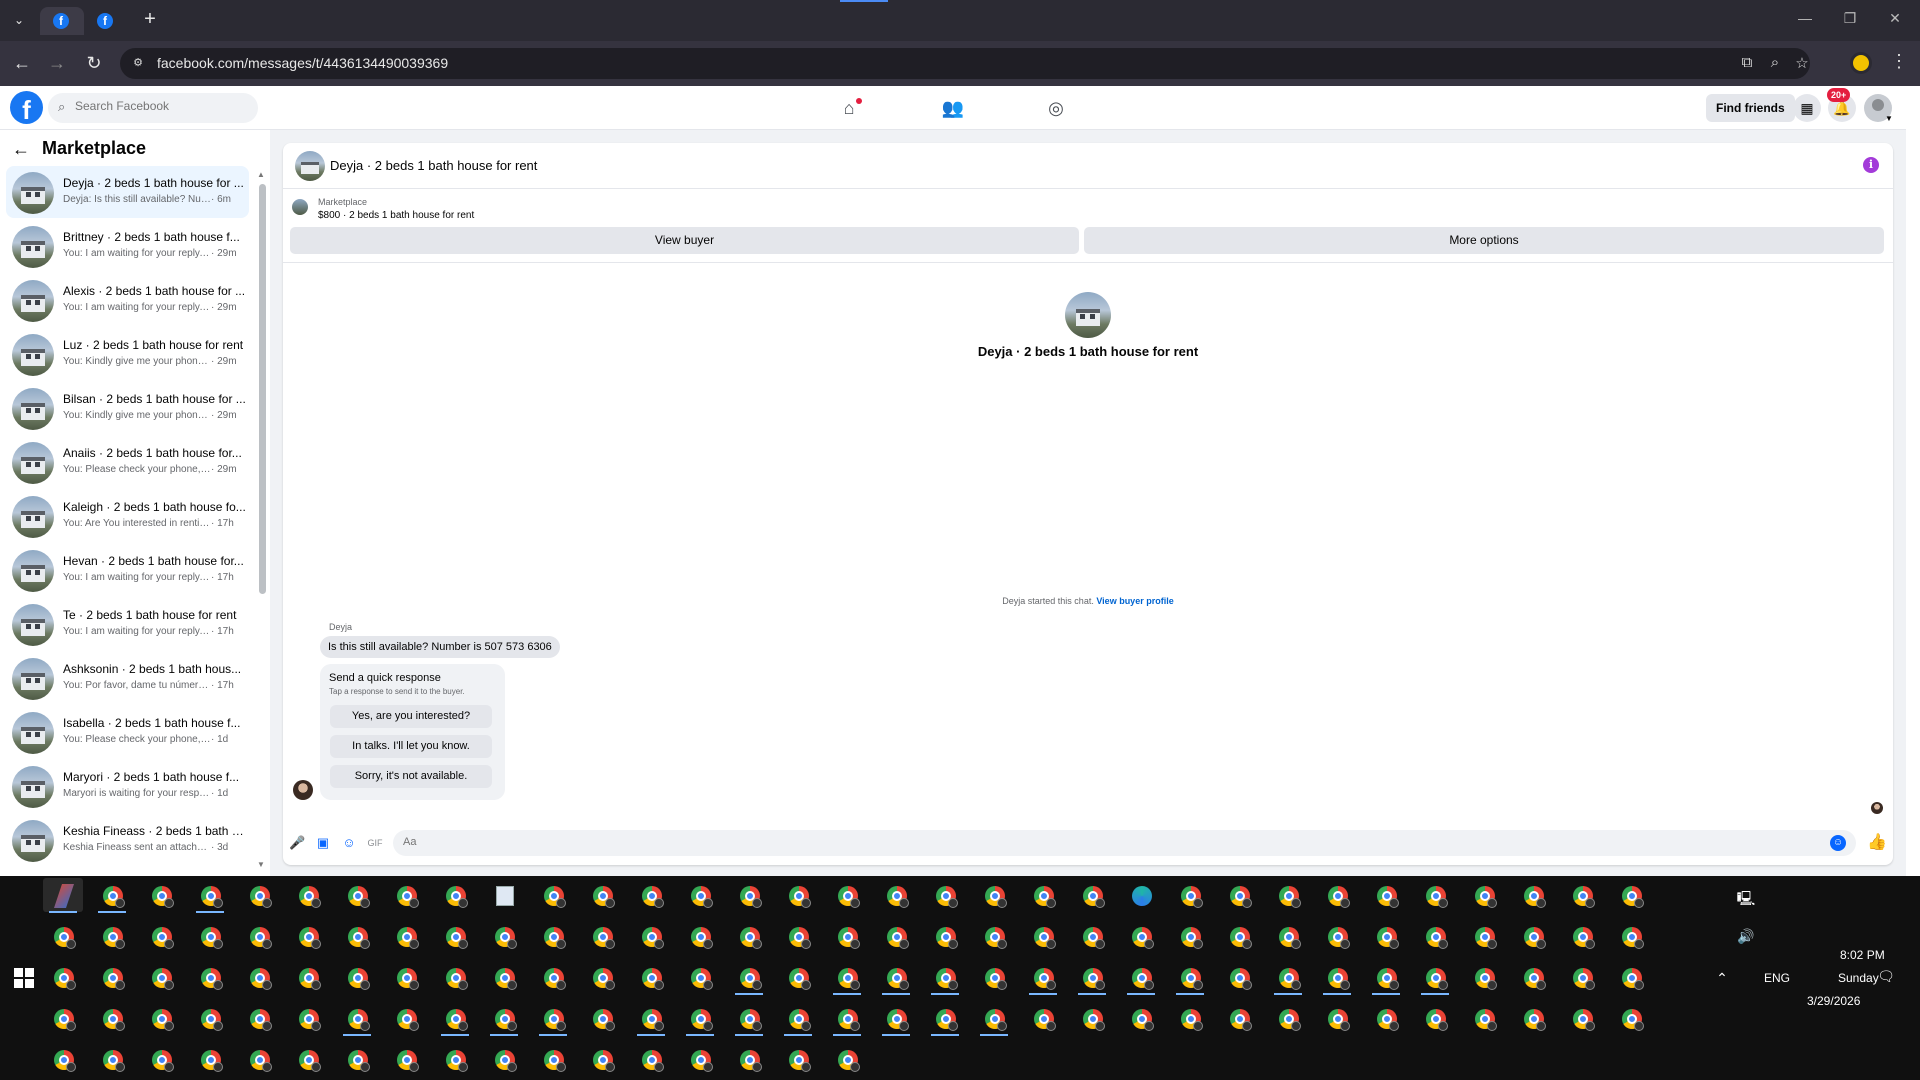  I want to click on back-arrow-icon: ←, so click(21, 149).